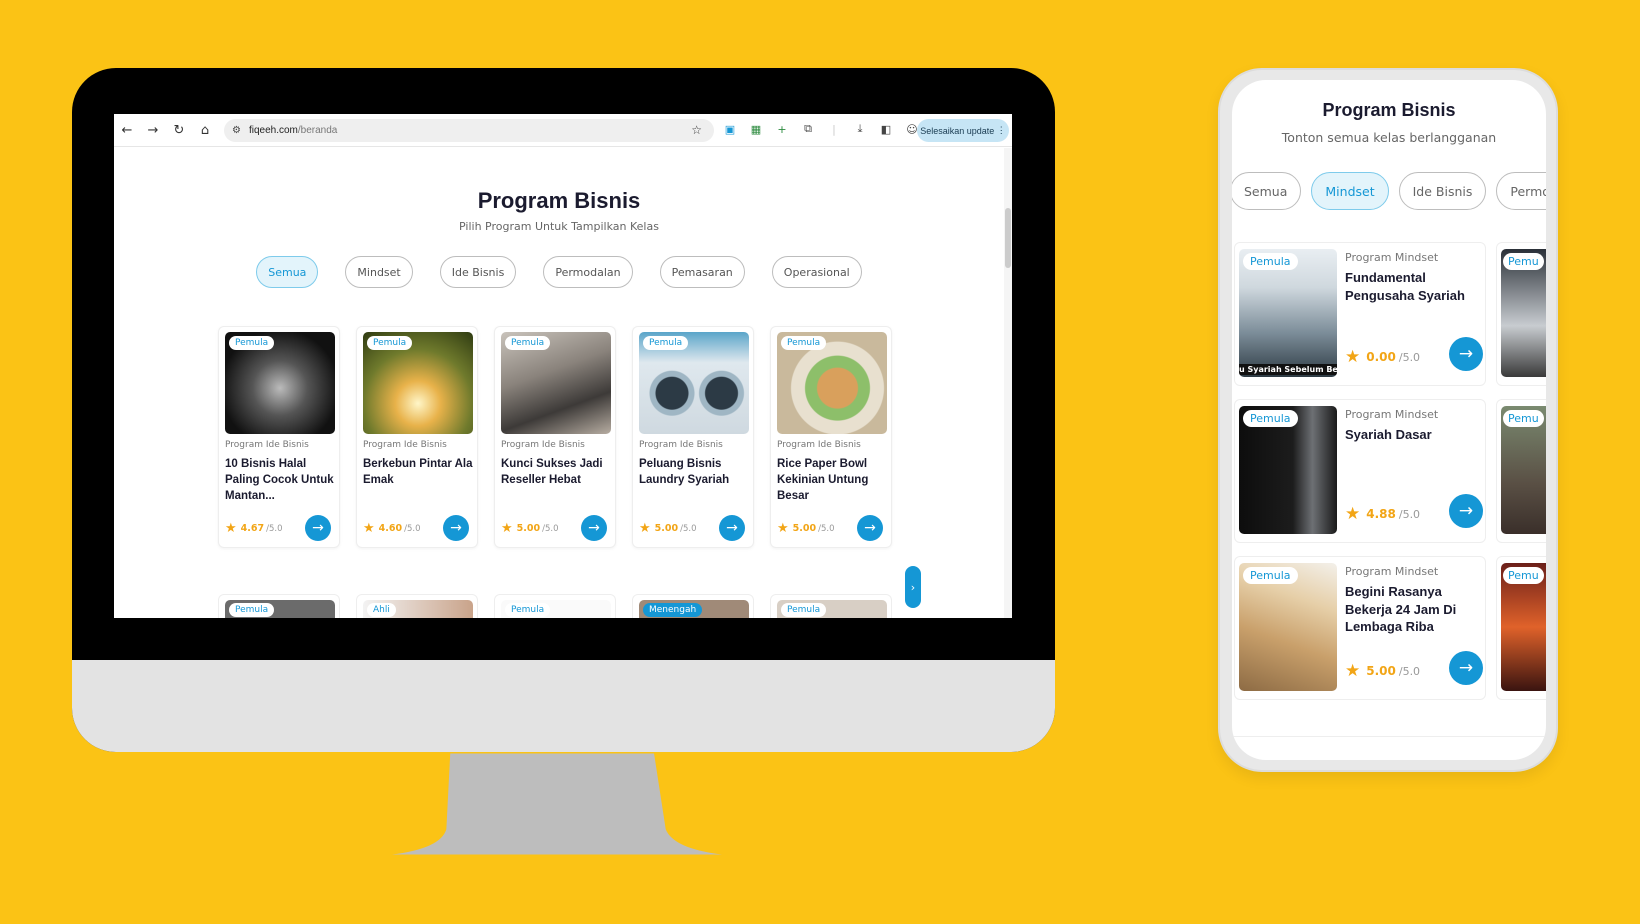 The image size is (1640, 924). What do you see at coordinates (696, 130) in the screenshot?
I see `bookmark-star-icon: ☆` at bounding box center [696, 130].